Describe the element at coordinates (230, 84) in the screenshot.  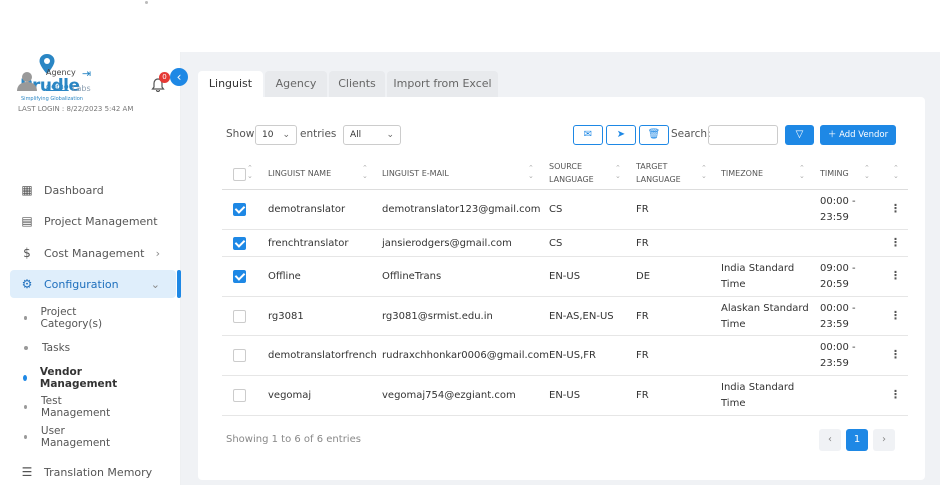
I see `tab-linguist: Linguist` at that location.